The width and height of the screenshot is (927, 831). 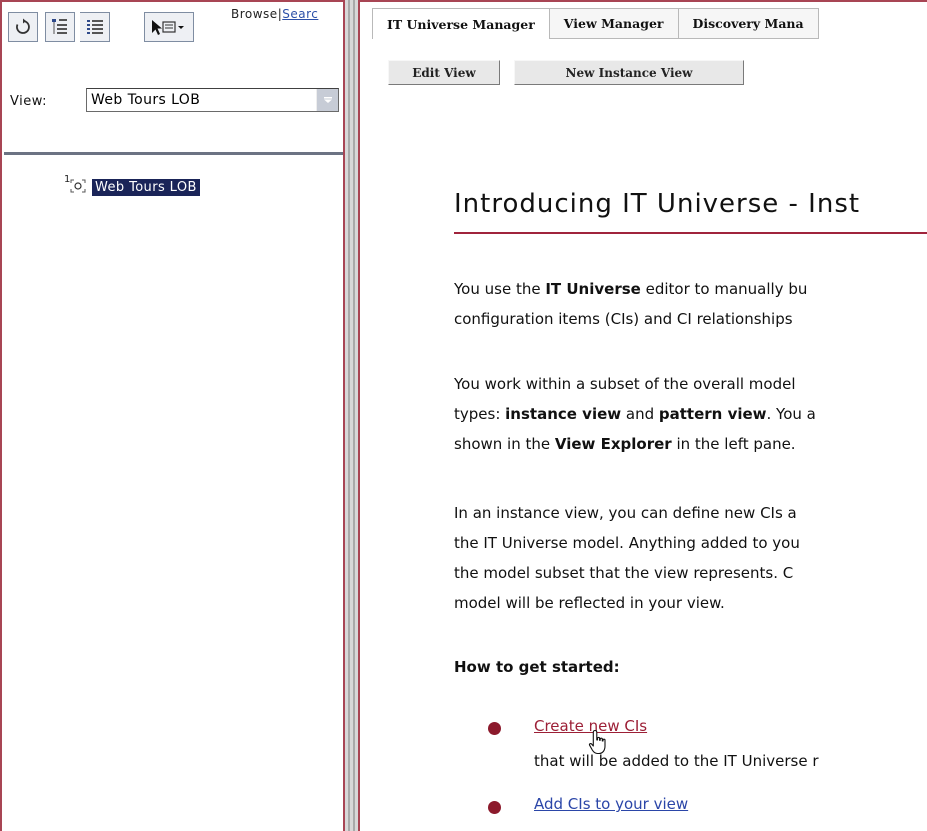 What do you see at coordinates (300, 14) in the screenshot?
I see `search-link: Searc` at bounding box center [300, 14].